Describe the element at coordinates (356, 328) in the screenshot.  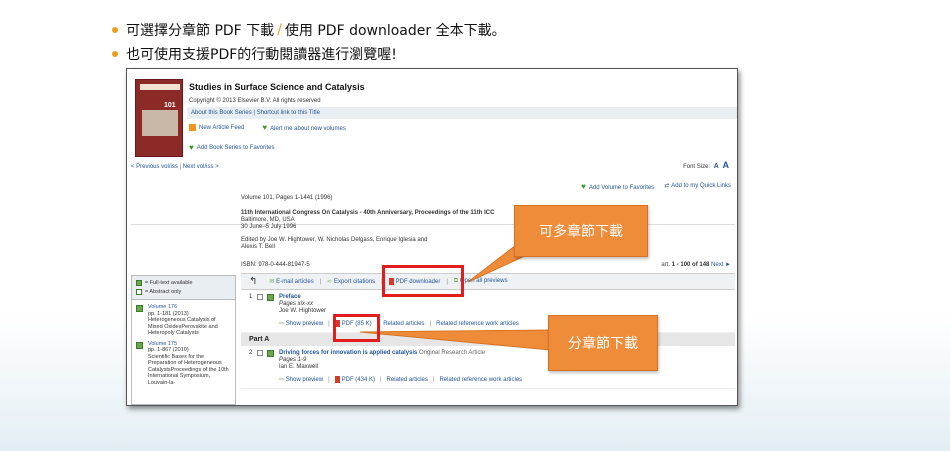
I see `pdf-link-highlight` at that location.